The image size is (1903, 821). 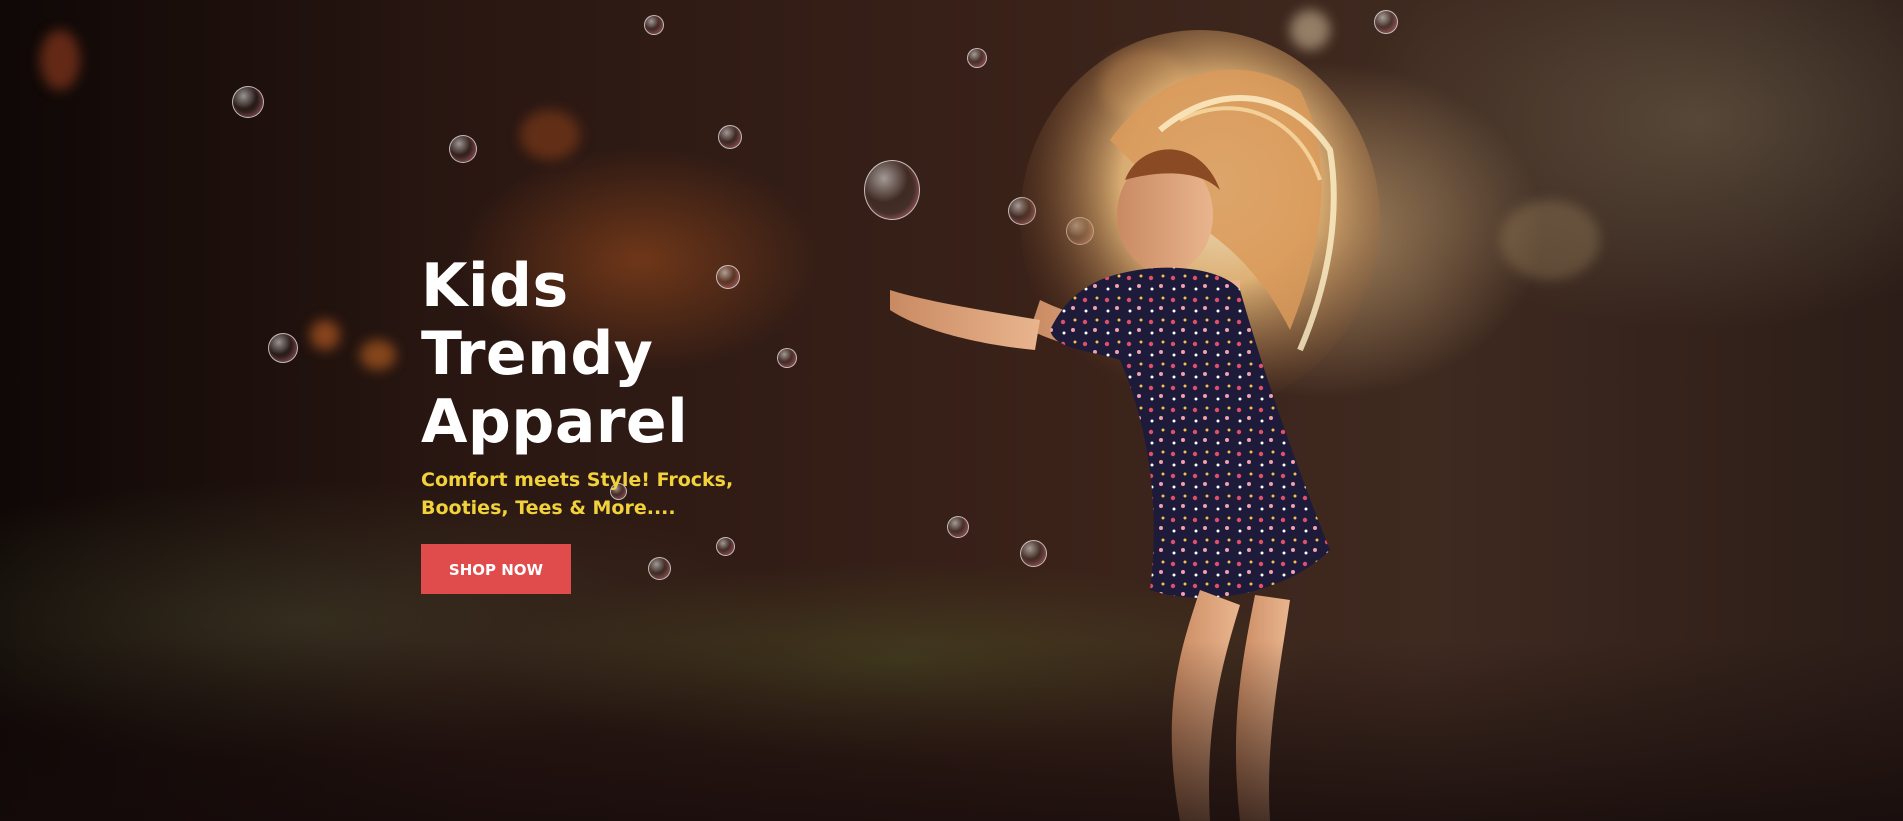 What do you see at coordinates (555, 422) in the screenshot?
I see `hero-title-line2: Apparel` at bounding box center [555, 422].